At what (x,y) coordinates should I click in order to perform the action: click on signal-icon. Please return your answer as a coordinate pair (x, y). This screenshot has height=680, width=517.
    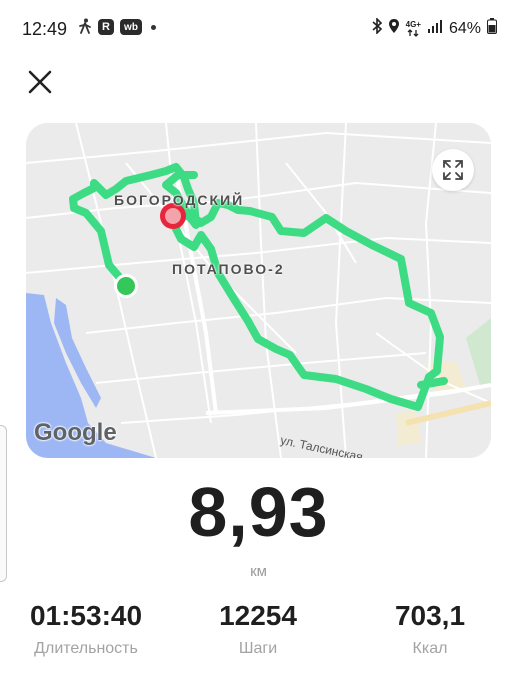
    Looking at the image, I should click on (435, 28).